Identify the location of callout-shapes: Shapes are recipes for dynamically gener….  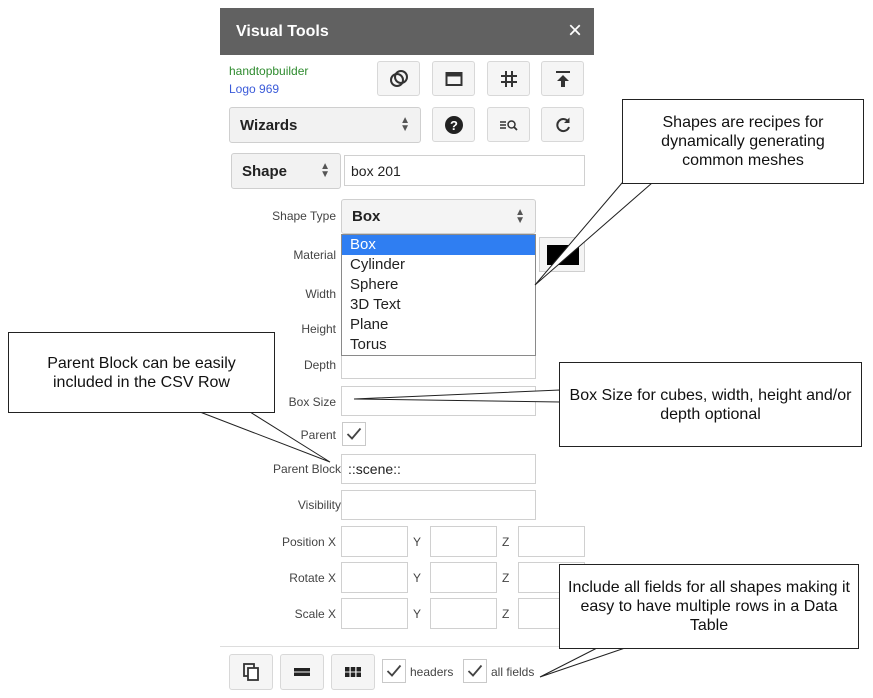
(743, 141).